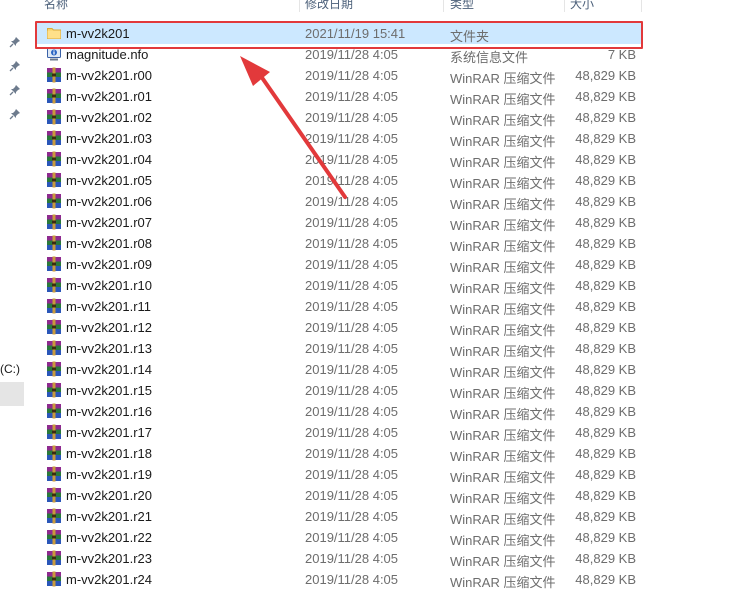 This screenshot has width=736, height=594. Describe the element at coordinates (109, 516) in the screenshot. I see `file-name: m-vv2k201.r21` at that location.